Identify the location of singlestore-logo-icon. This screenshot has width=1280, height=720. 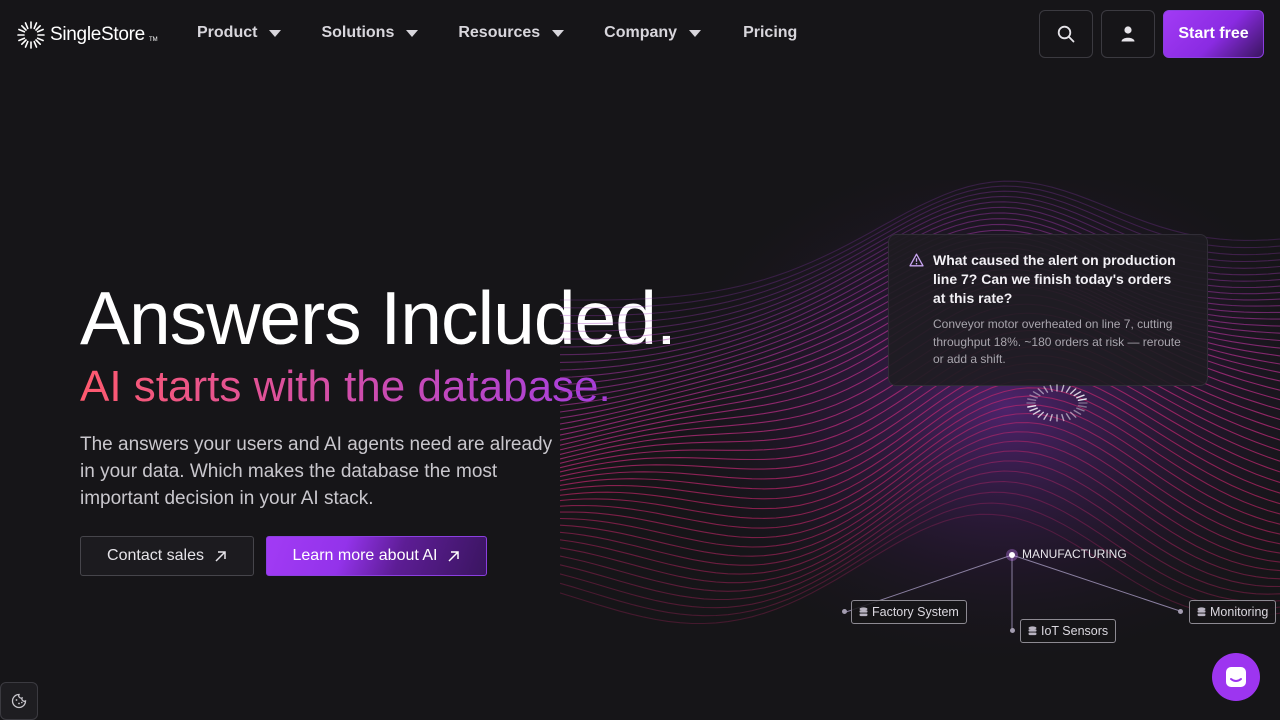
(31, 35).